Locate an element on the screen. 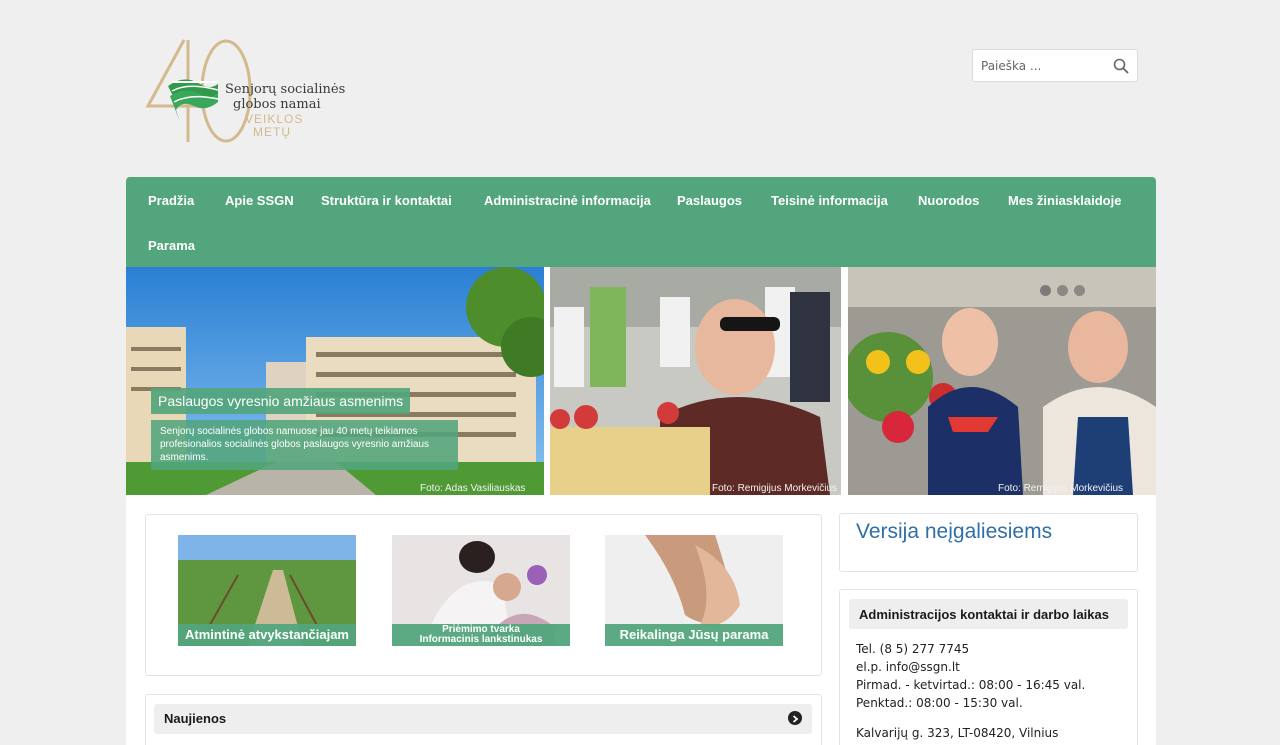  banner-atmintine: Atmintinė atvykstančiajam is located at coordinates (267, 590).